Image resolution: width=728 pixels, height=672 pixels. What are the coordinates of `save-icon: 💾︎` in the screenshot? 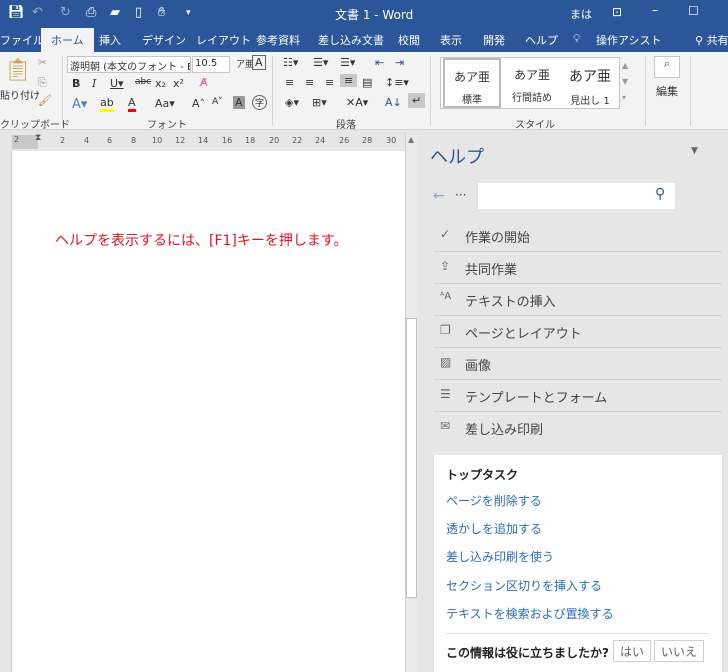 It's located at (16, 12).